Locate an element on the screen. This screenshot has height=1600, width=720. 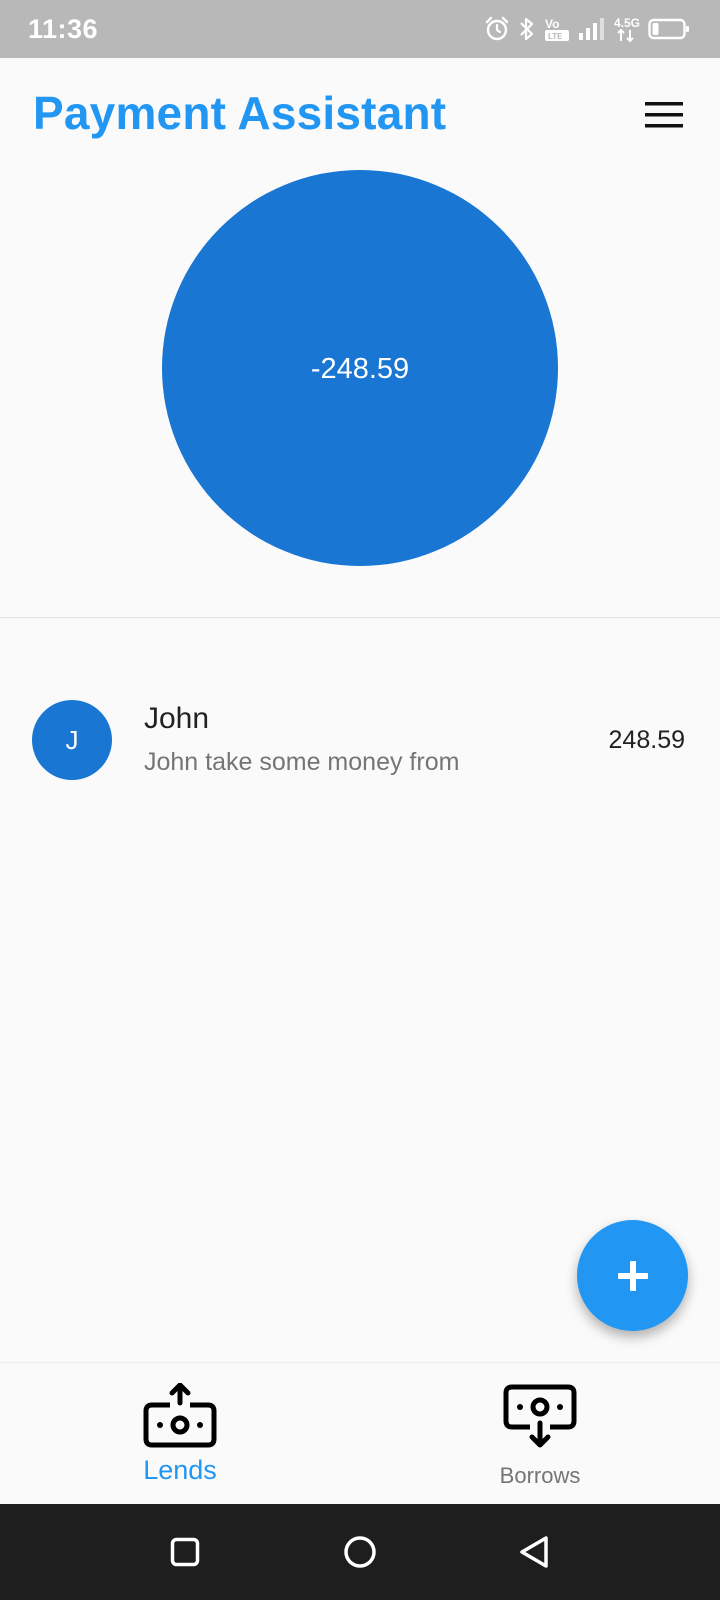
status-icons: Vo LTE 4.5G is located at coordinates (587, 29).